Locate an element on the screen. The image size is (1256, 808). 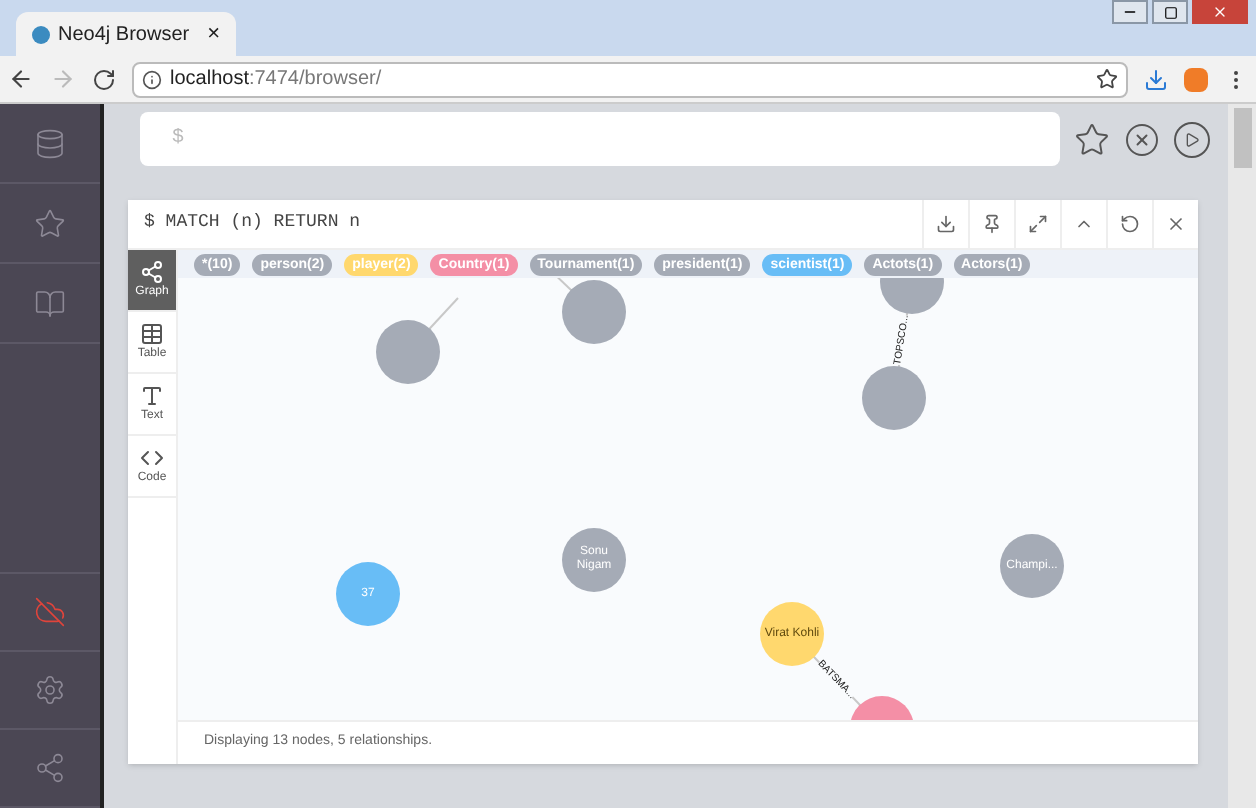
scrollbar is located at coordinates (1242, 456).